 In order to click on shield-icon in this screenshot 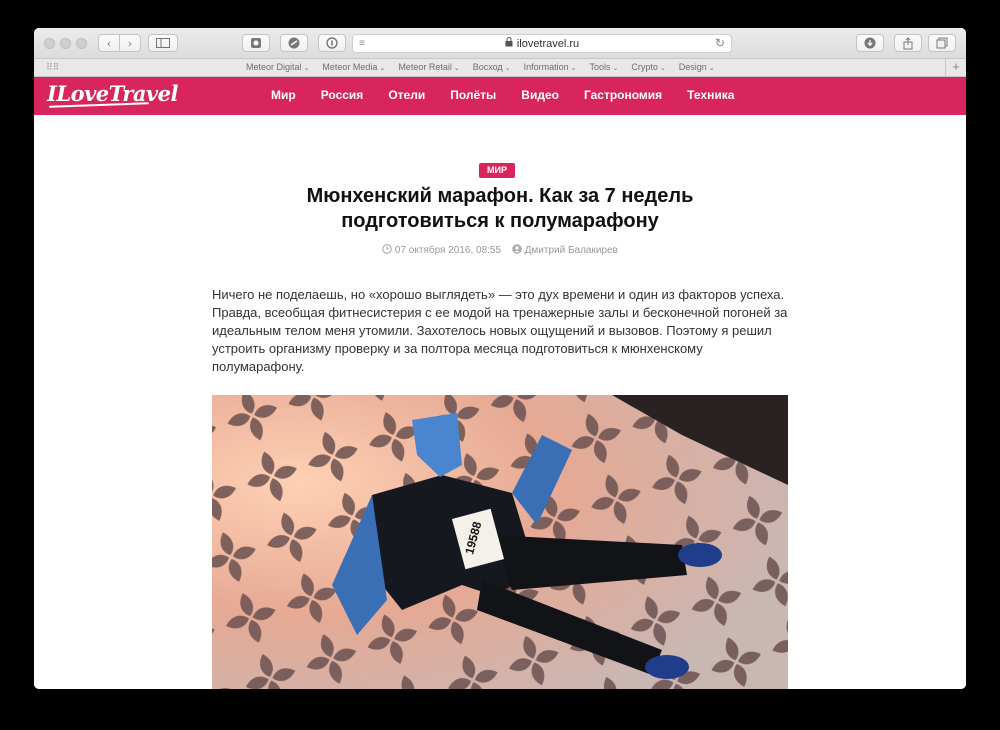, I will do `click(256, 43)`.